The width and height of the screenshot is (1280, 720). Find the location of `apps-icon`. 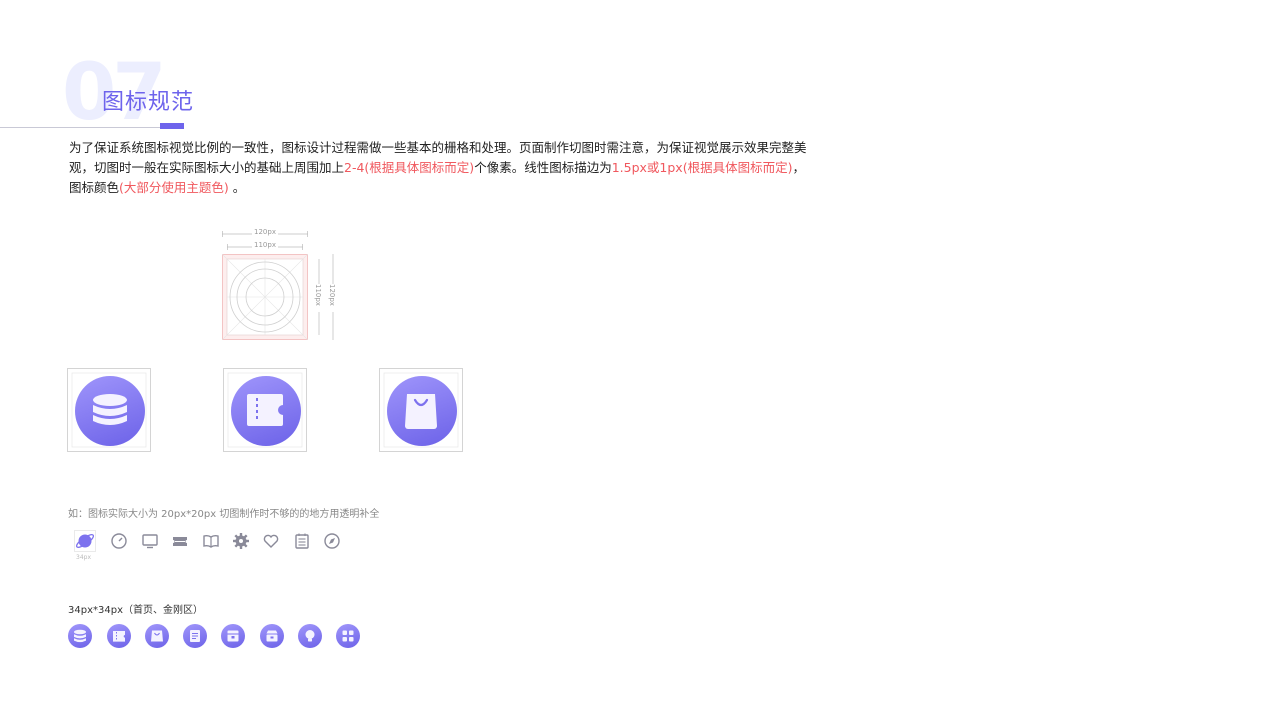

apps-icon is located at coordinates (348, 636).